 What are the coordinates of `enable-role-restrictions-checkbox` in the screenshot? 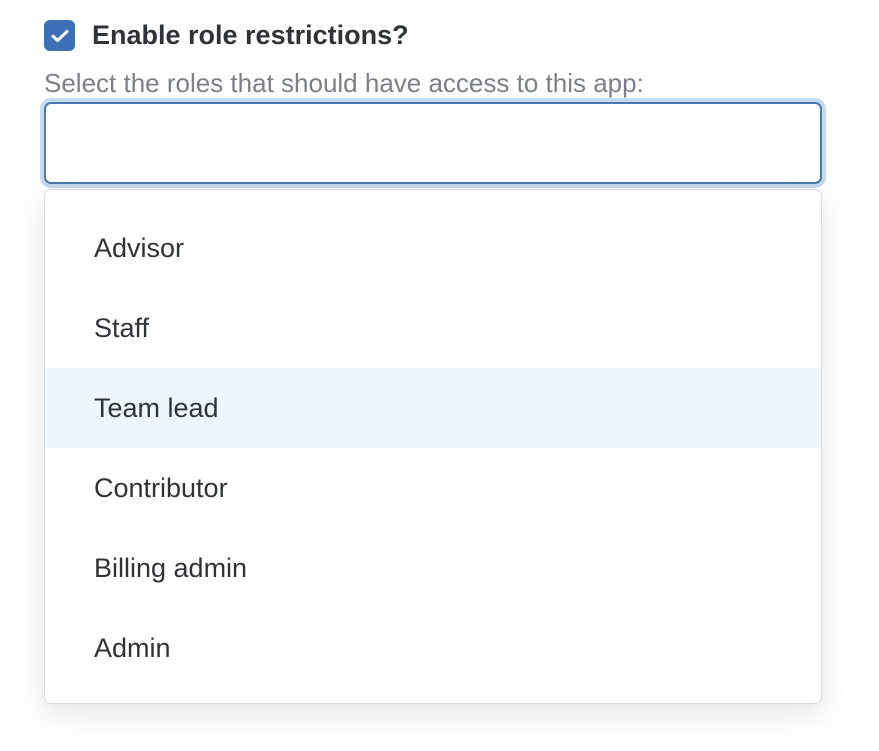 It's located at (59, 35).